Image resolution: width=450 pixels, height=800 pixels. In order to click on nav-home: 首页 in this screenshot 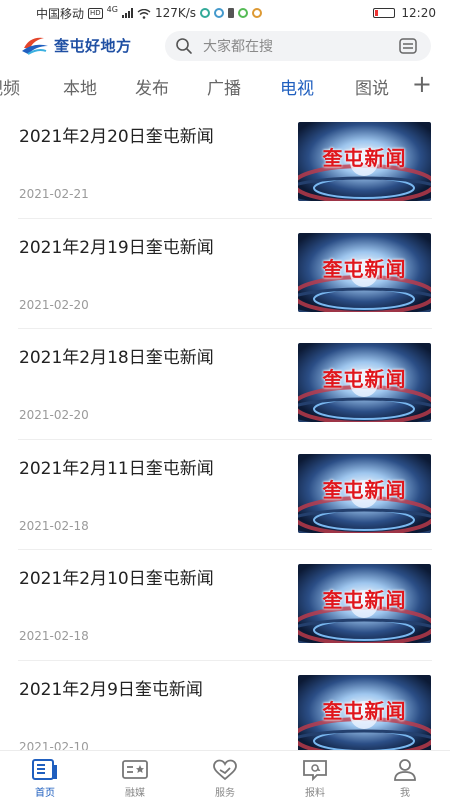, I will do `click(45, 775)`.